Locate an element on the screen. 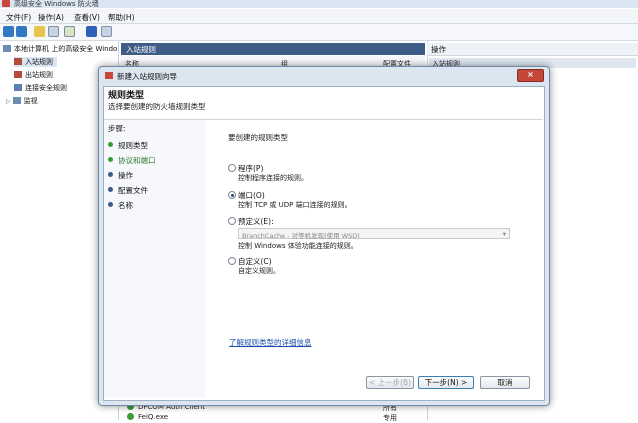  dialog-title: 新建入站规则向导 is located at coordinates (147, 76).